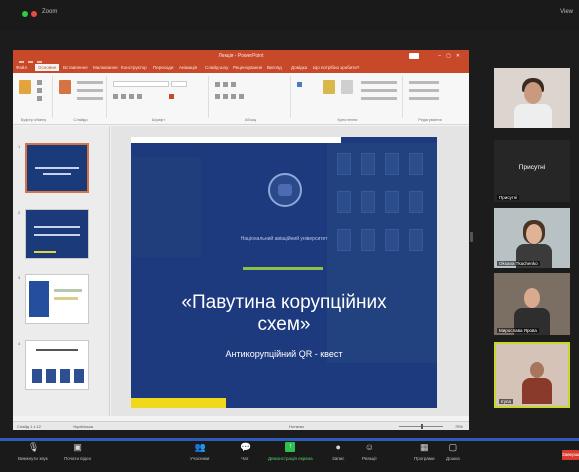  What do you see at coordinates (518, 263) in the screenshot?
I see `participant-name: Oksana Tkachenko` at bounding box center [518, 263].